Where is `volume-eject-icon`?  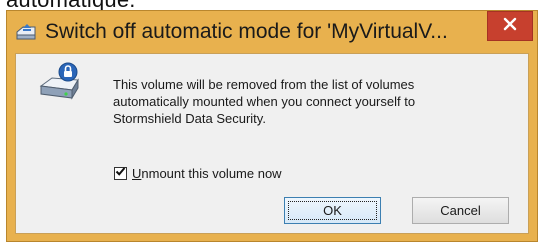 volume-eject-icon is located at coordinates (26, 32).